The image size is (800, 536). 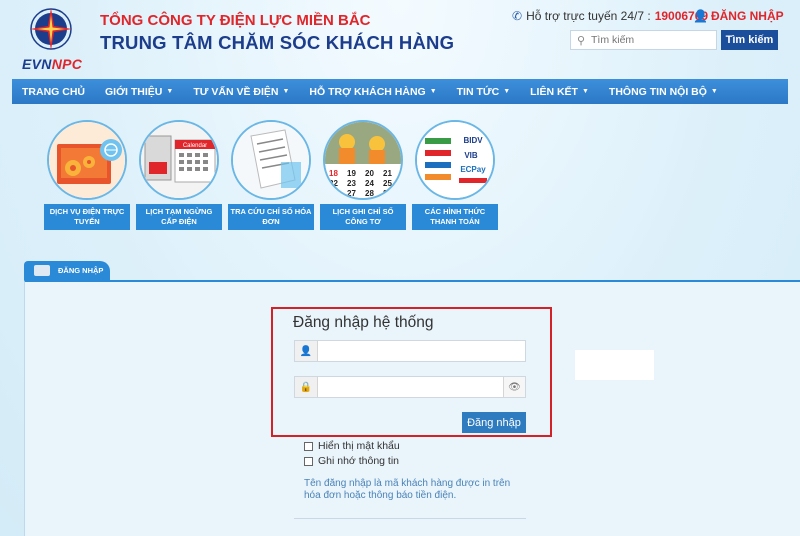 What do you see at coordinates (42, 270) in the screenshot?
I see `card-icon` at bounding box center [42, 270].